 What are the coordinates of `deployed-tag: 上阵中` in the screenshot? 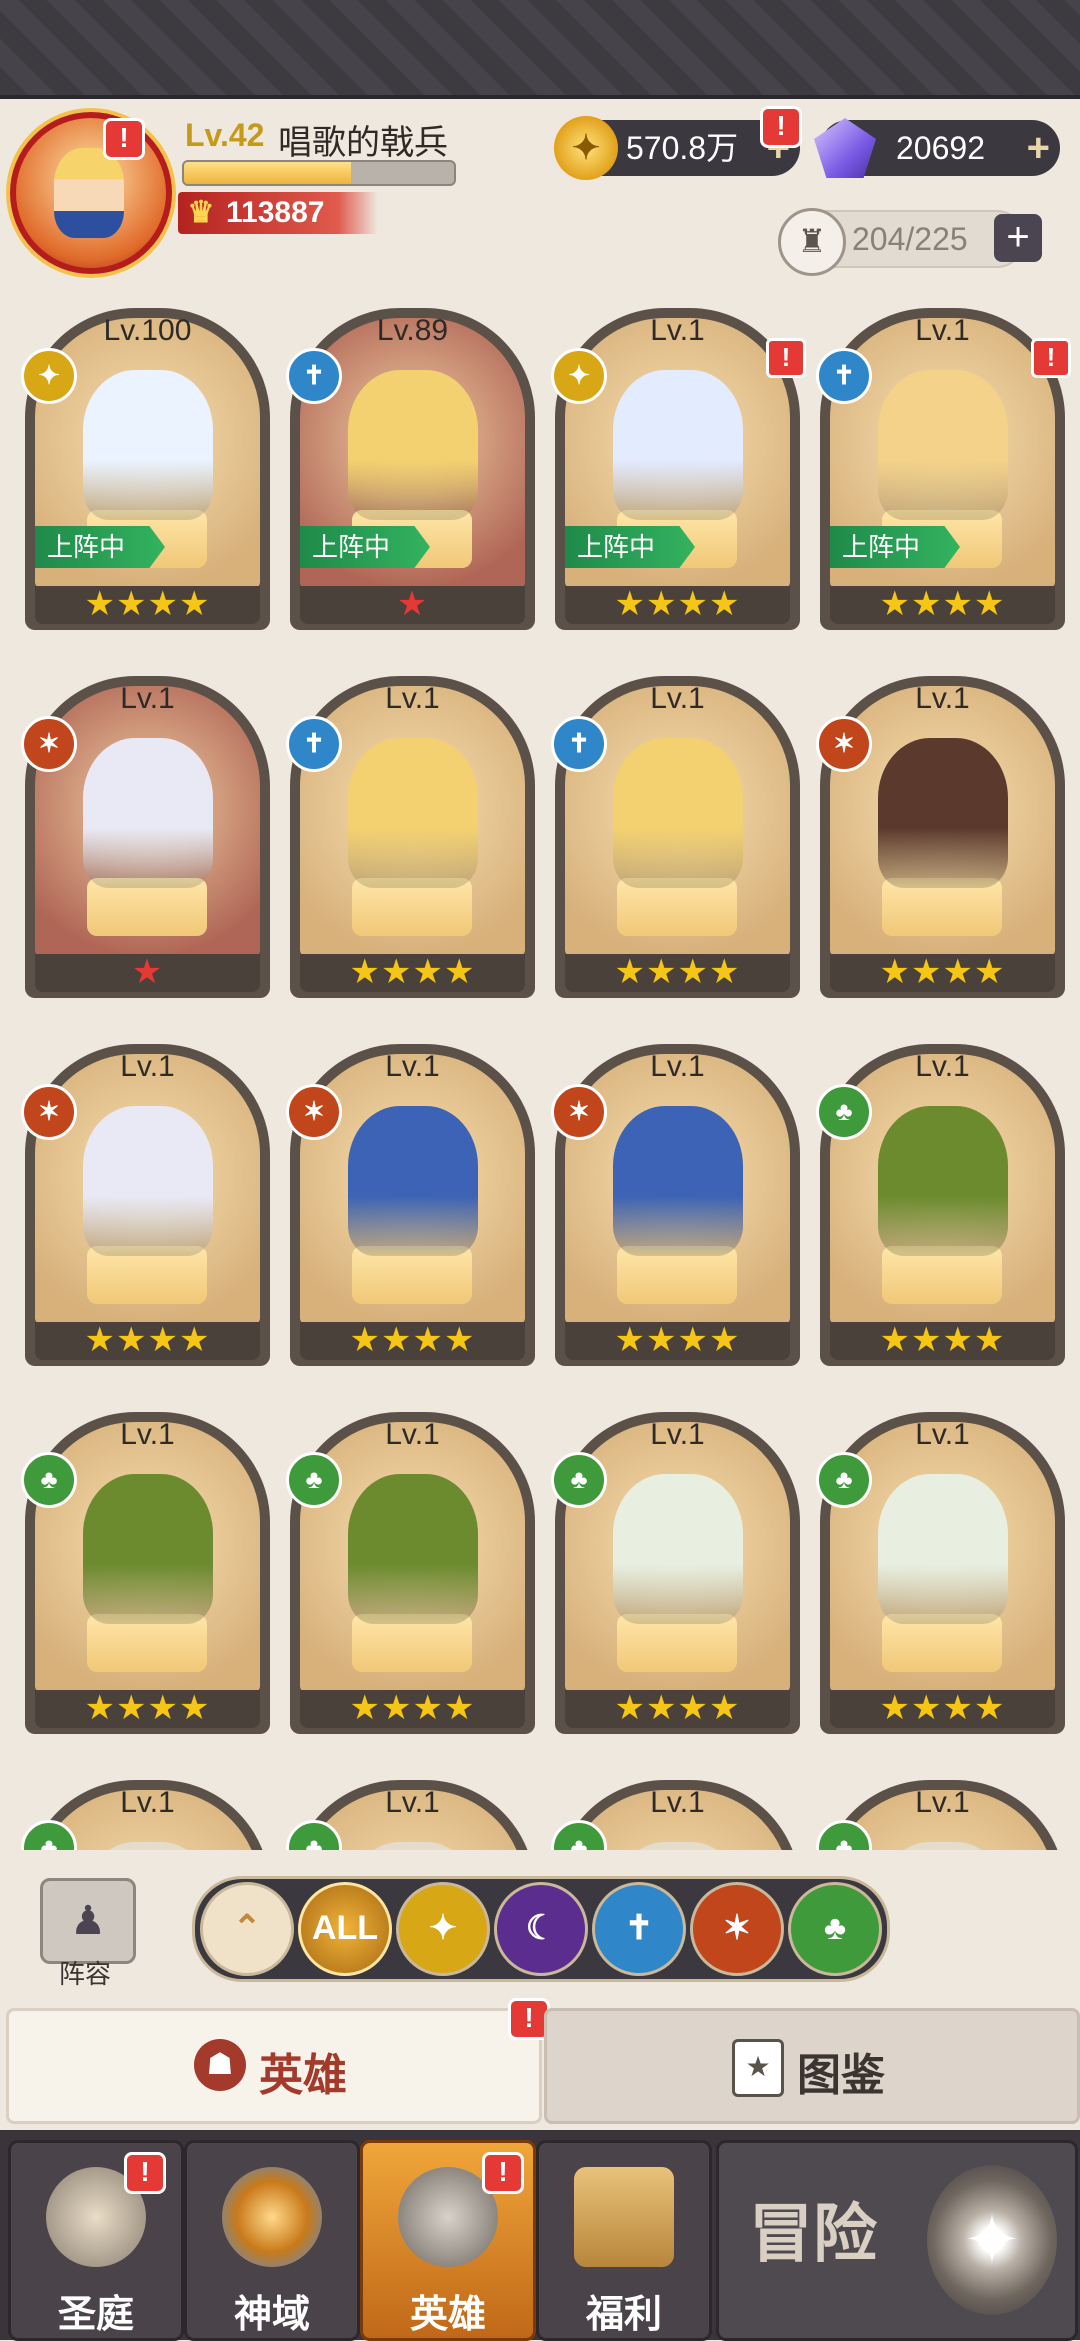 It's located at (100, 547).